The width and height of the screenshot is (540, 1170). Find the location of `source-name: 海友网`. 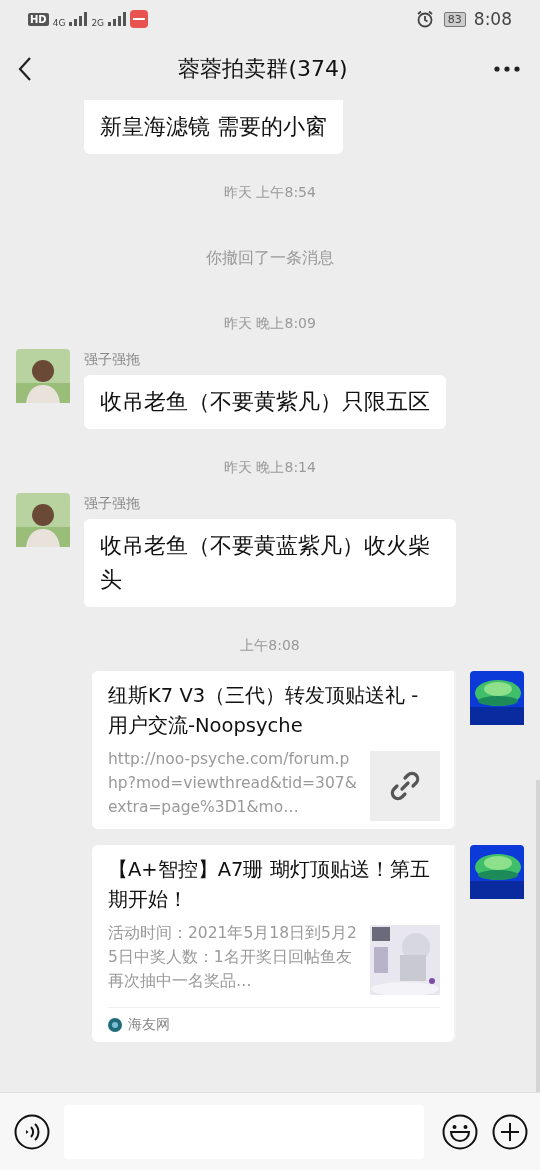

source-name: 海友网 is located at coordinates (149, 1025).